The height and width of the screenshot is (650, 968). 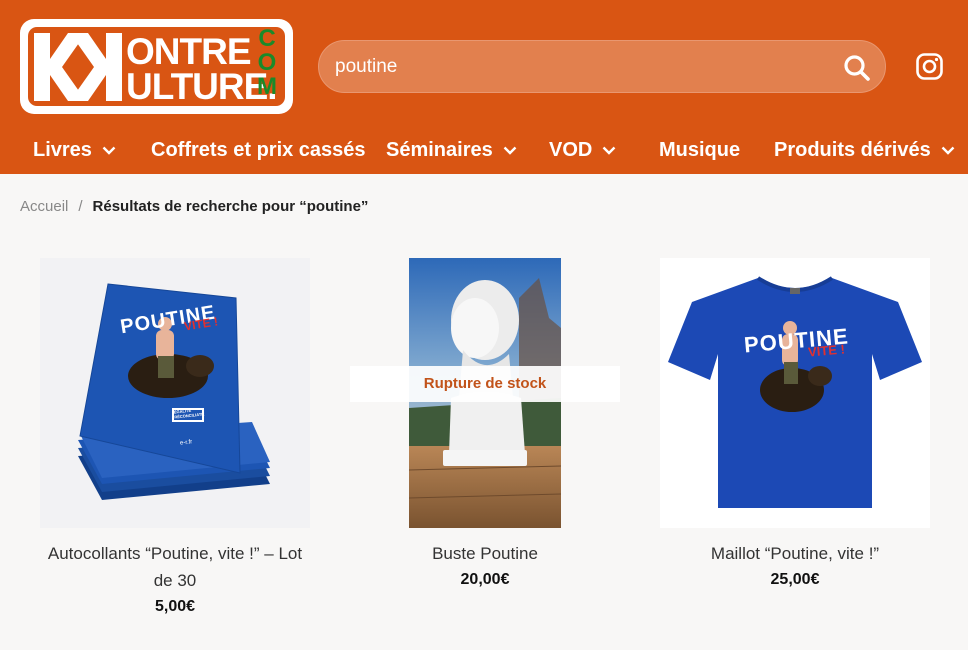 I want to click on nav-item-livres: Livres, so click(x=74, y=150).